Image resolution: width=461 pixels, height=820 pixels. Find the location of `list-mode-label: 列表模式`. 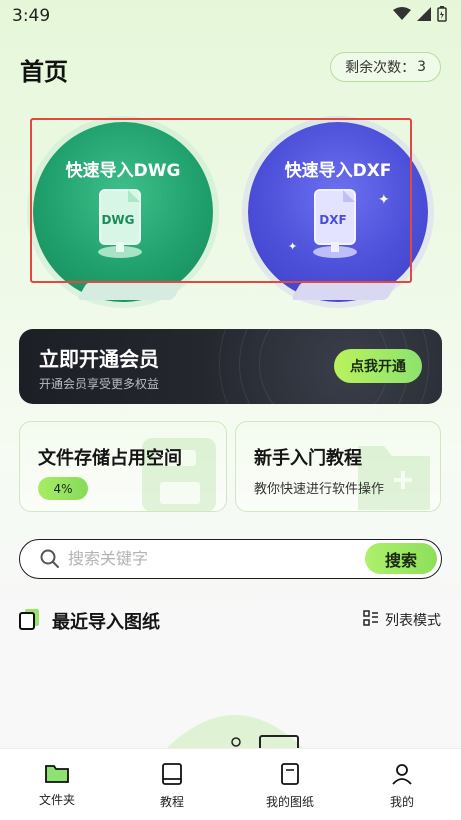

list-mode-label: 列表模式 is located at coordinates (413, 621).